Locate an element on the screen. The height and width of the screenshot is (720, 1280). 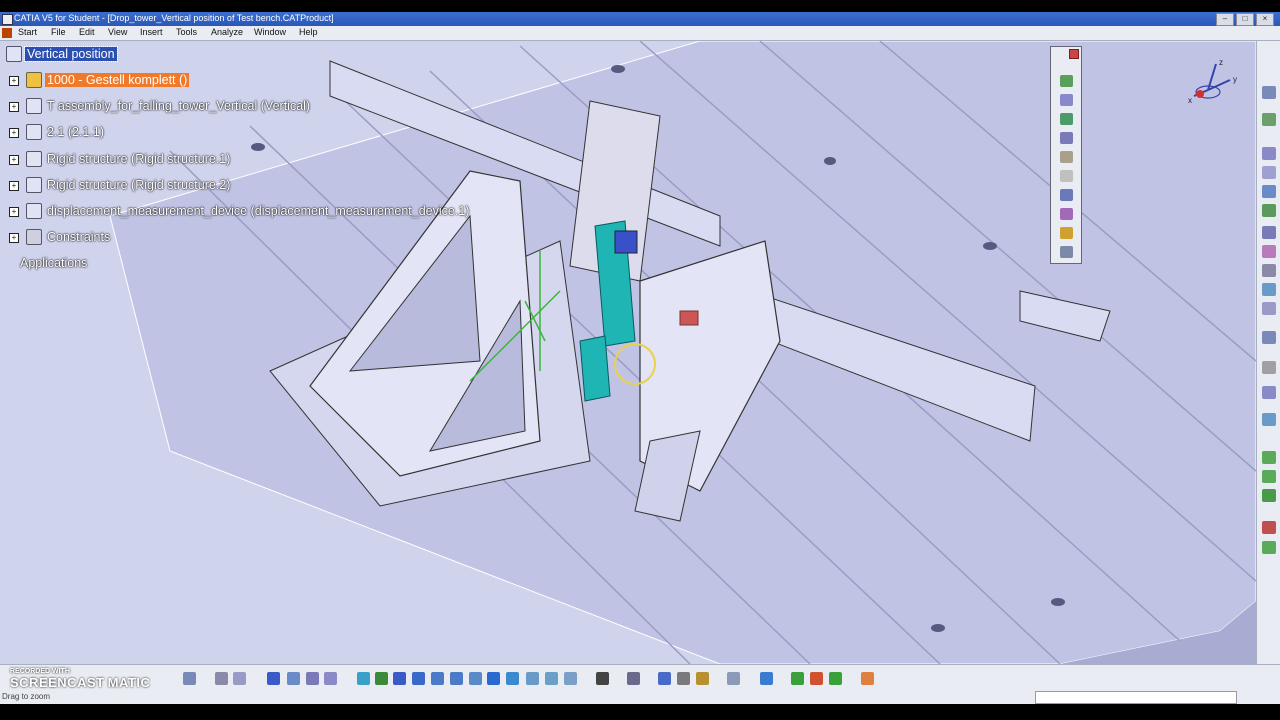
reuse-pattern-icon is located at coordinates (1066, 252).